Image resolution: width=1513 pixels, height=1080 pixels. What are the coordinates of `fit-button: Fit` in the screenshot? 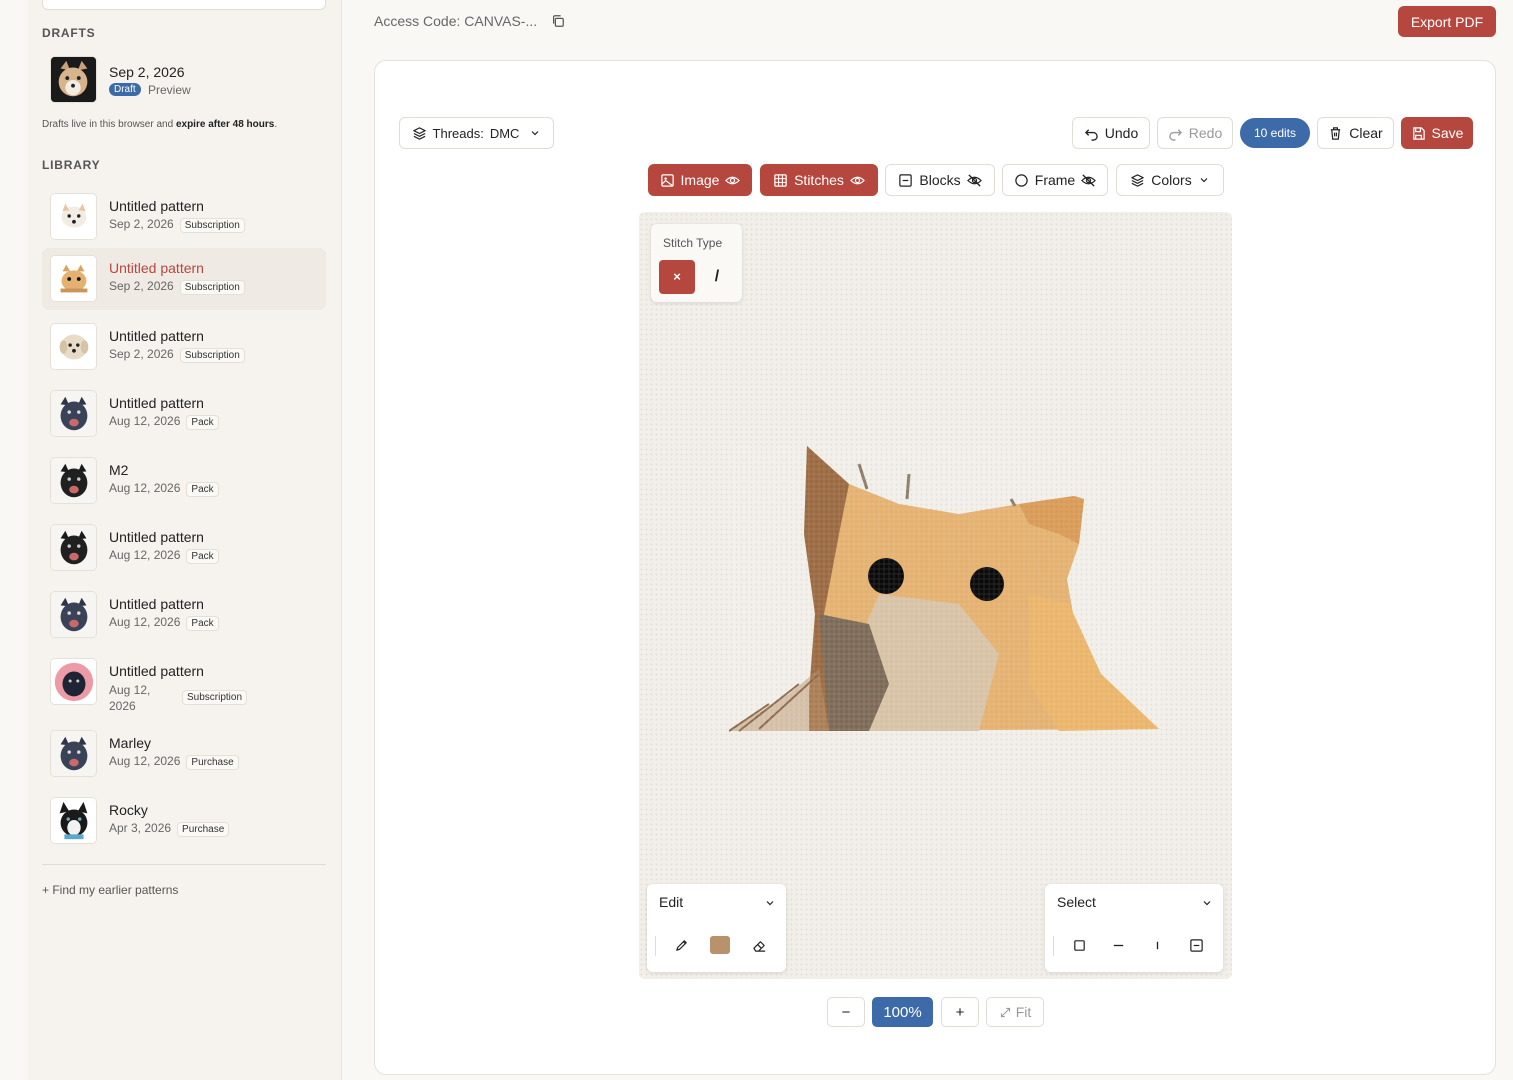 It's located at (1015, 1012).